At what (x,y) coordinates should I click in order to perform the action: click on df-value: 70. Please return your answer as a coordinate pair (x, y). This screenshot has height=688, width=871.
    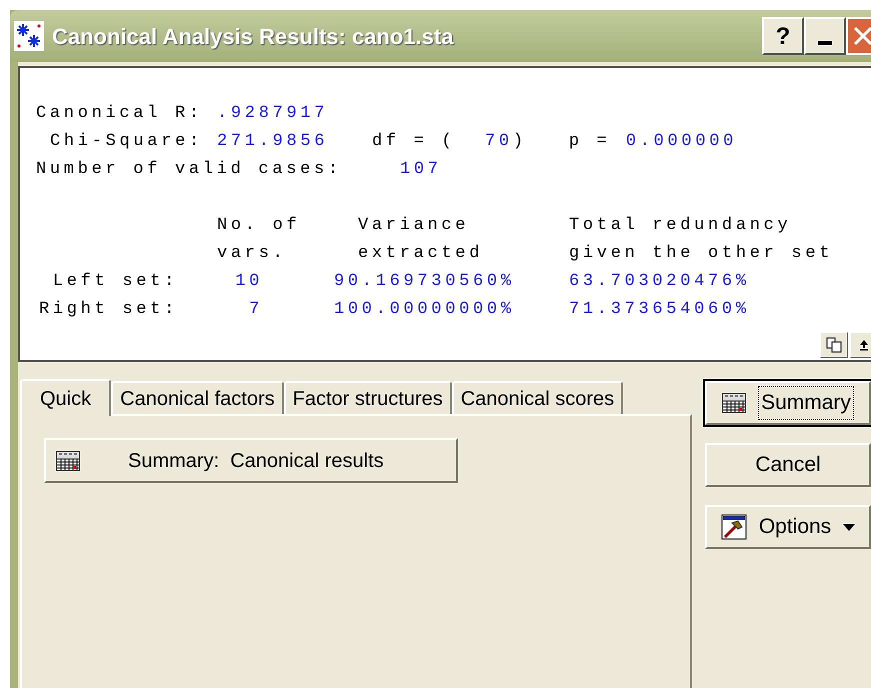
    Looking at the image, I should click on (499, 142).